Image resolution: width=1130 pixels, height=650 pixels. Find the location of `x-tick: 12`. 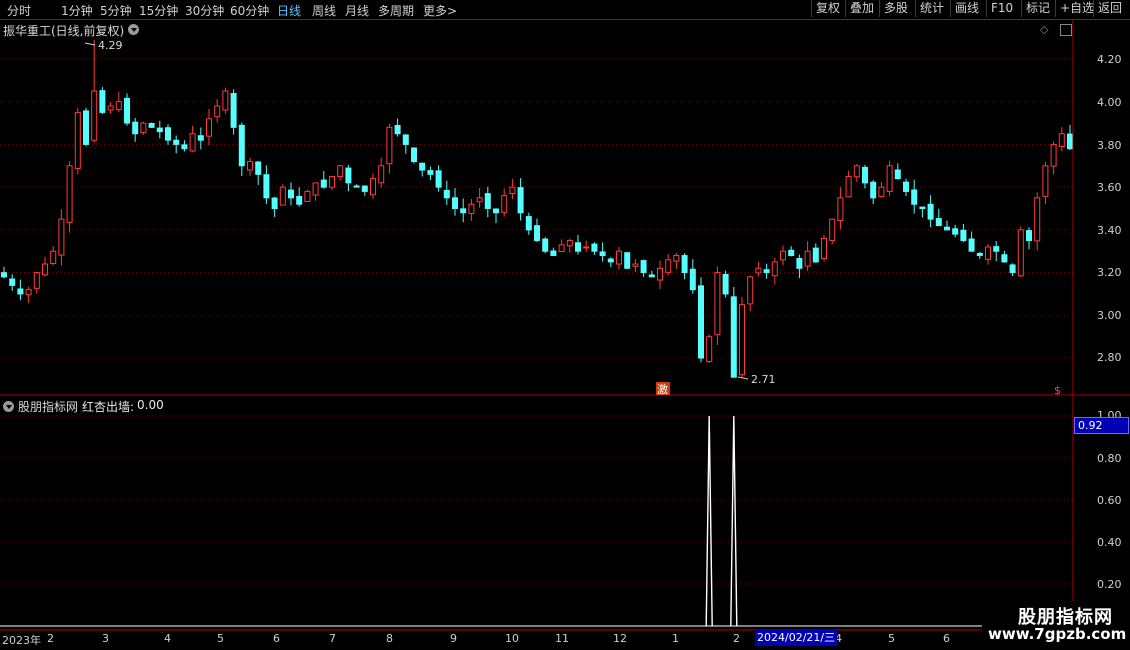

x-tick: 12 is located at coordinates (620, 638).